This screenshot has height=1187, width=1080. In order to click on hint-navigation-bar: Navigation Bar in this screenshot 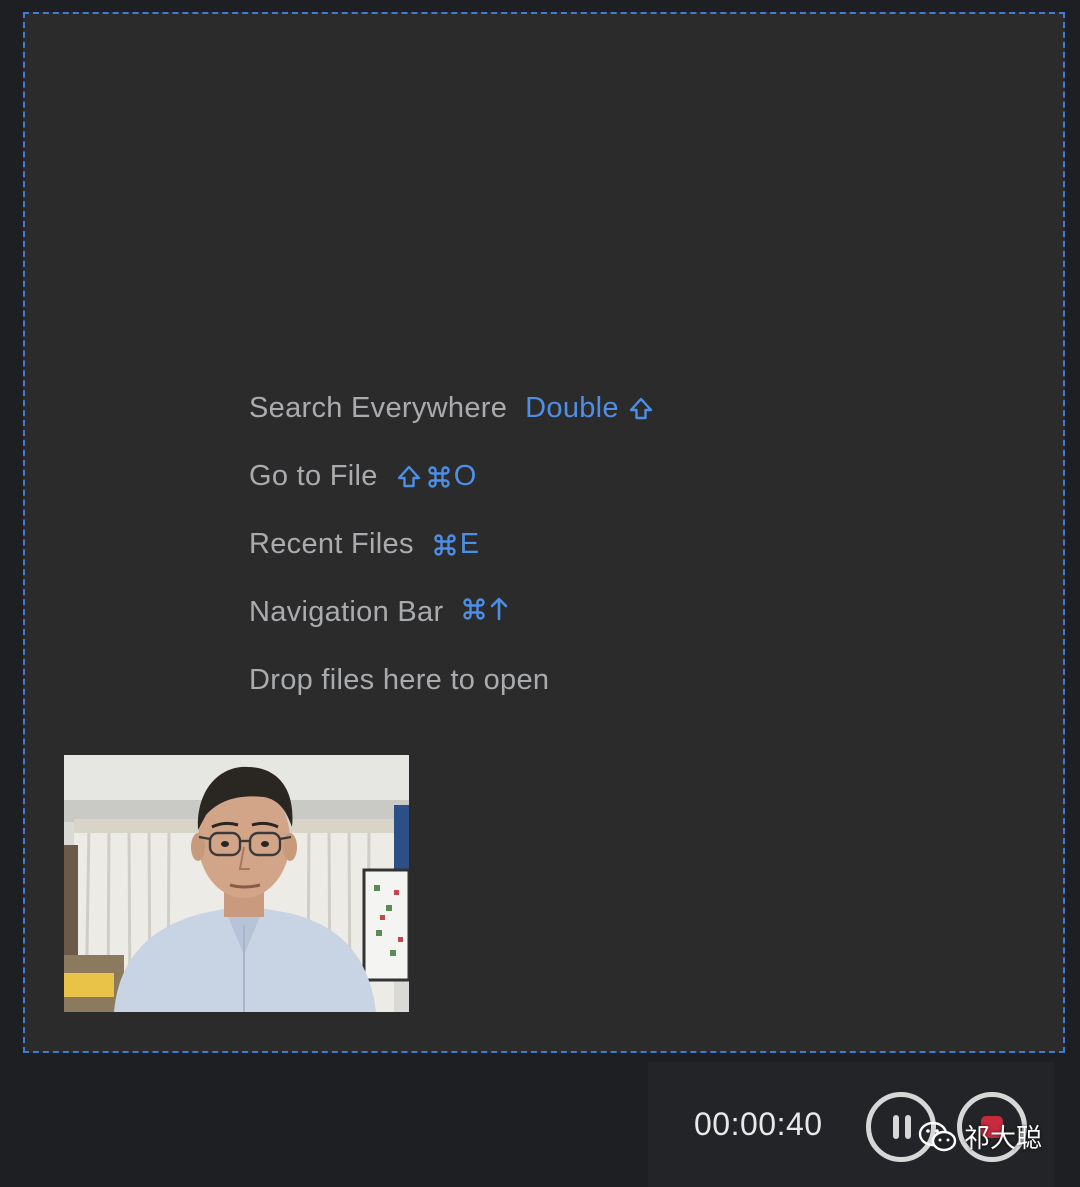, I will do `click(451, 630)`.